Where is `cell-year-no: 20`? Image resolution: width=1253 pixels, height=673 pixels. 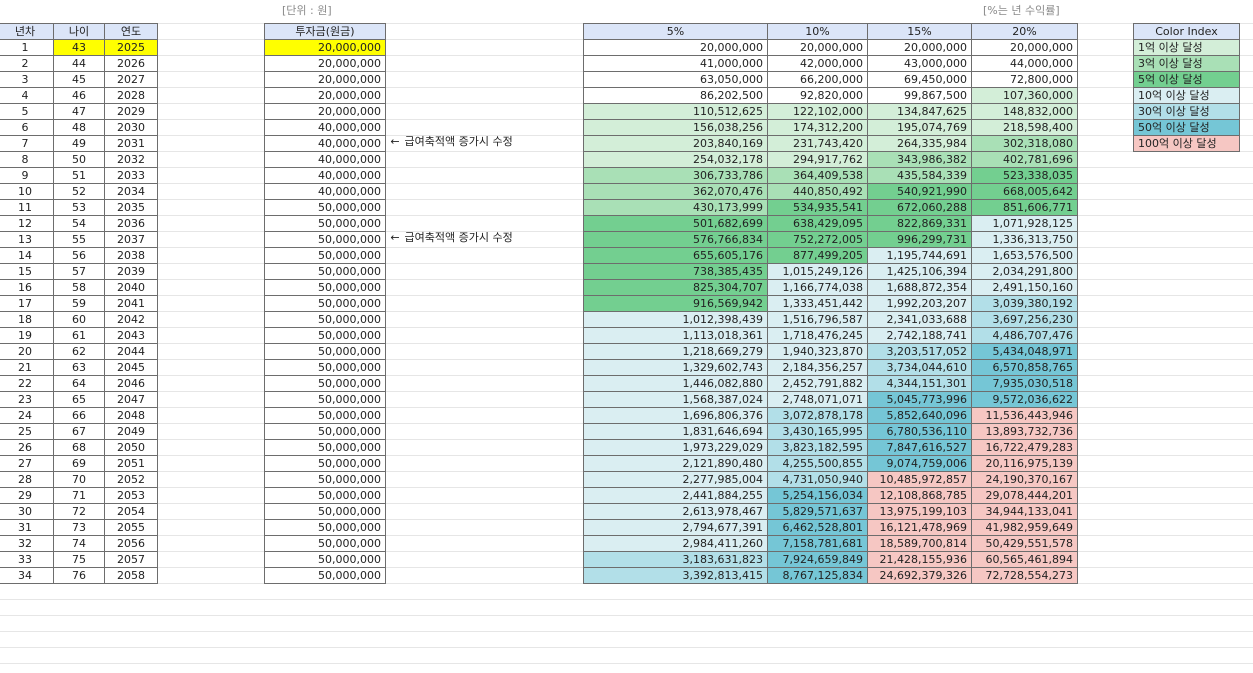
cell-year-no: 20 is located at coordinates (27, 351).